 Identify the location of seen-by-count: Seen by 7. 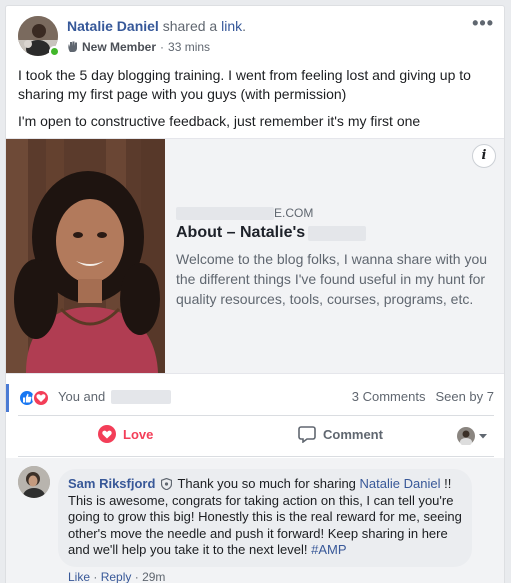
(464, 396).